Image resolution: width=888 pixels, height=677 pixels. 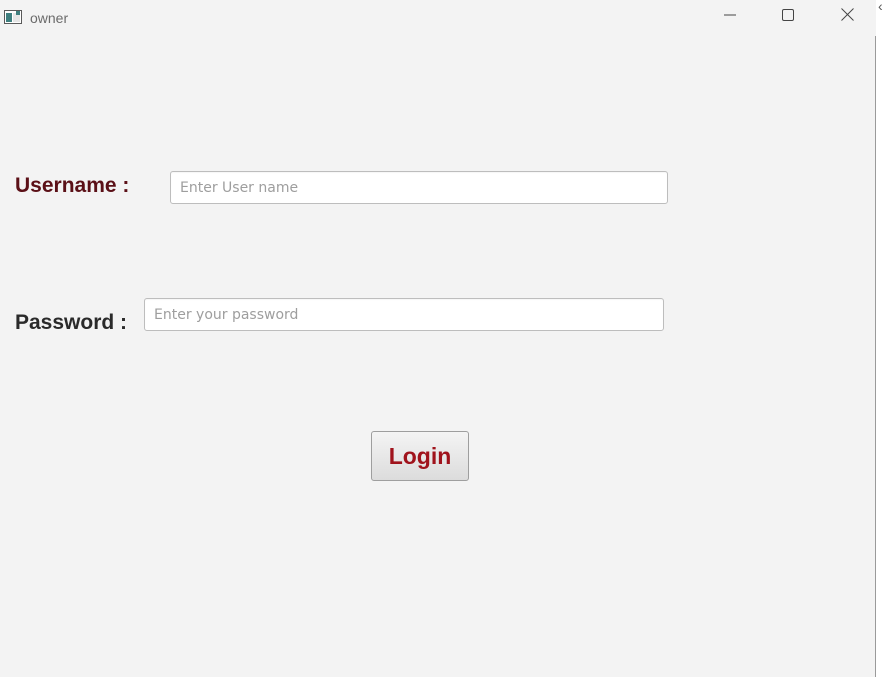 What do you see at coordinates (420, 456) in the screenshot?
I see `login-button: Login` at bounding box center [420, 456].